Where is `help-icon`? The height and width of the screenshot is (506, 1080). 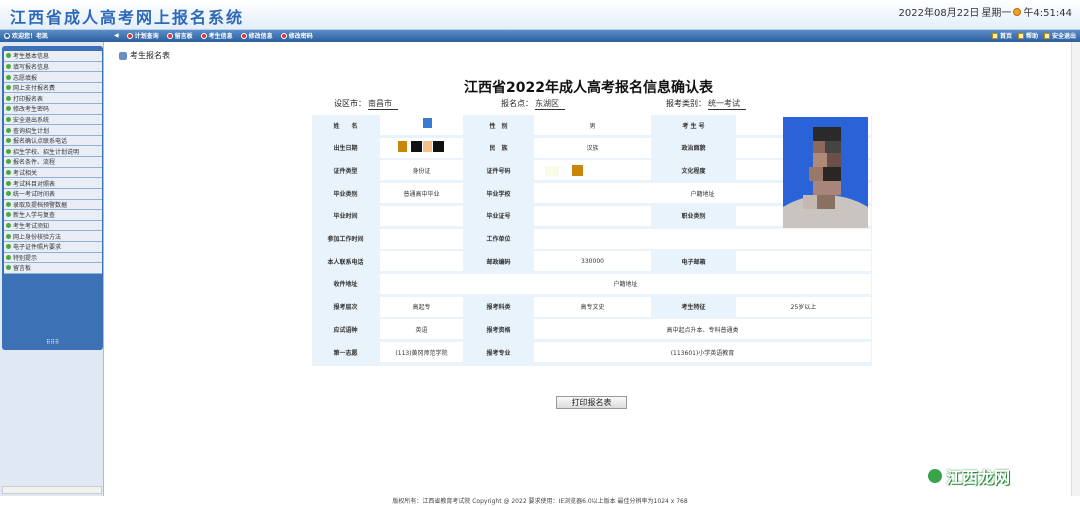 help-icon is located at coordinates (1020, 35).